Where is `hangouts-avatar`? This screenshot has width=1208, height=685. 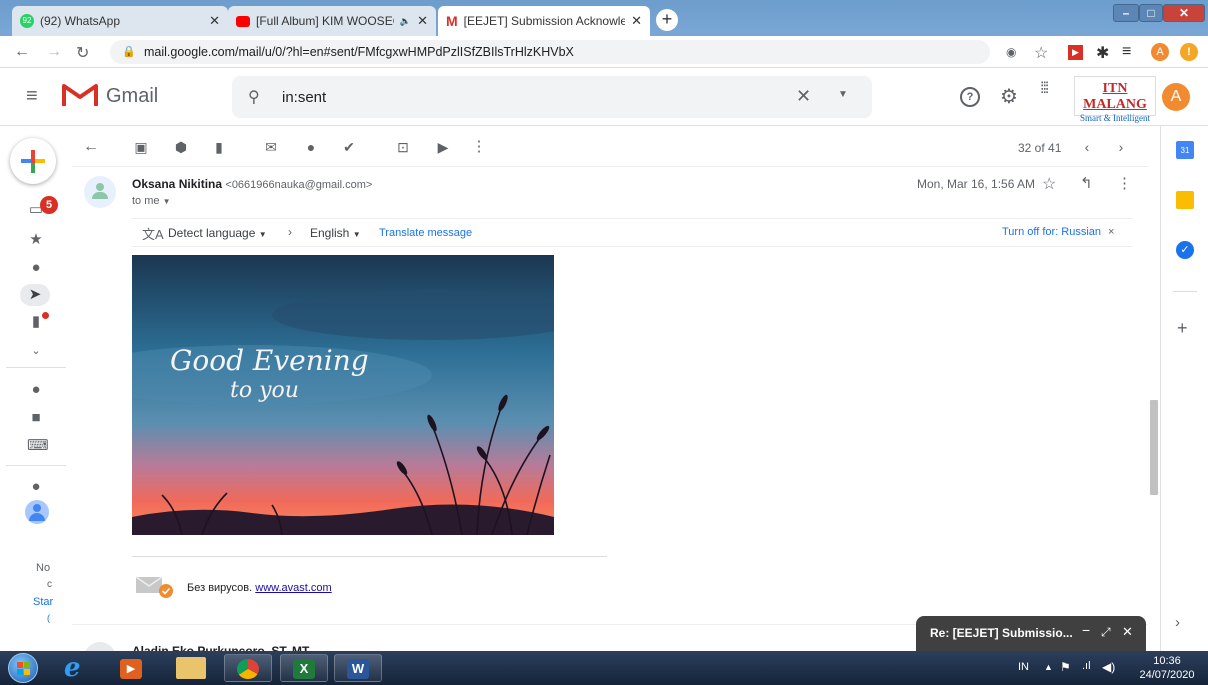
hangouts-avatar is located at coordinates (37, 512).